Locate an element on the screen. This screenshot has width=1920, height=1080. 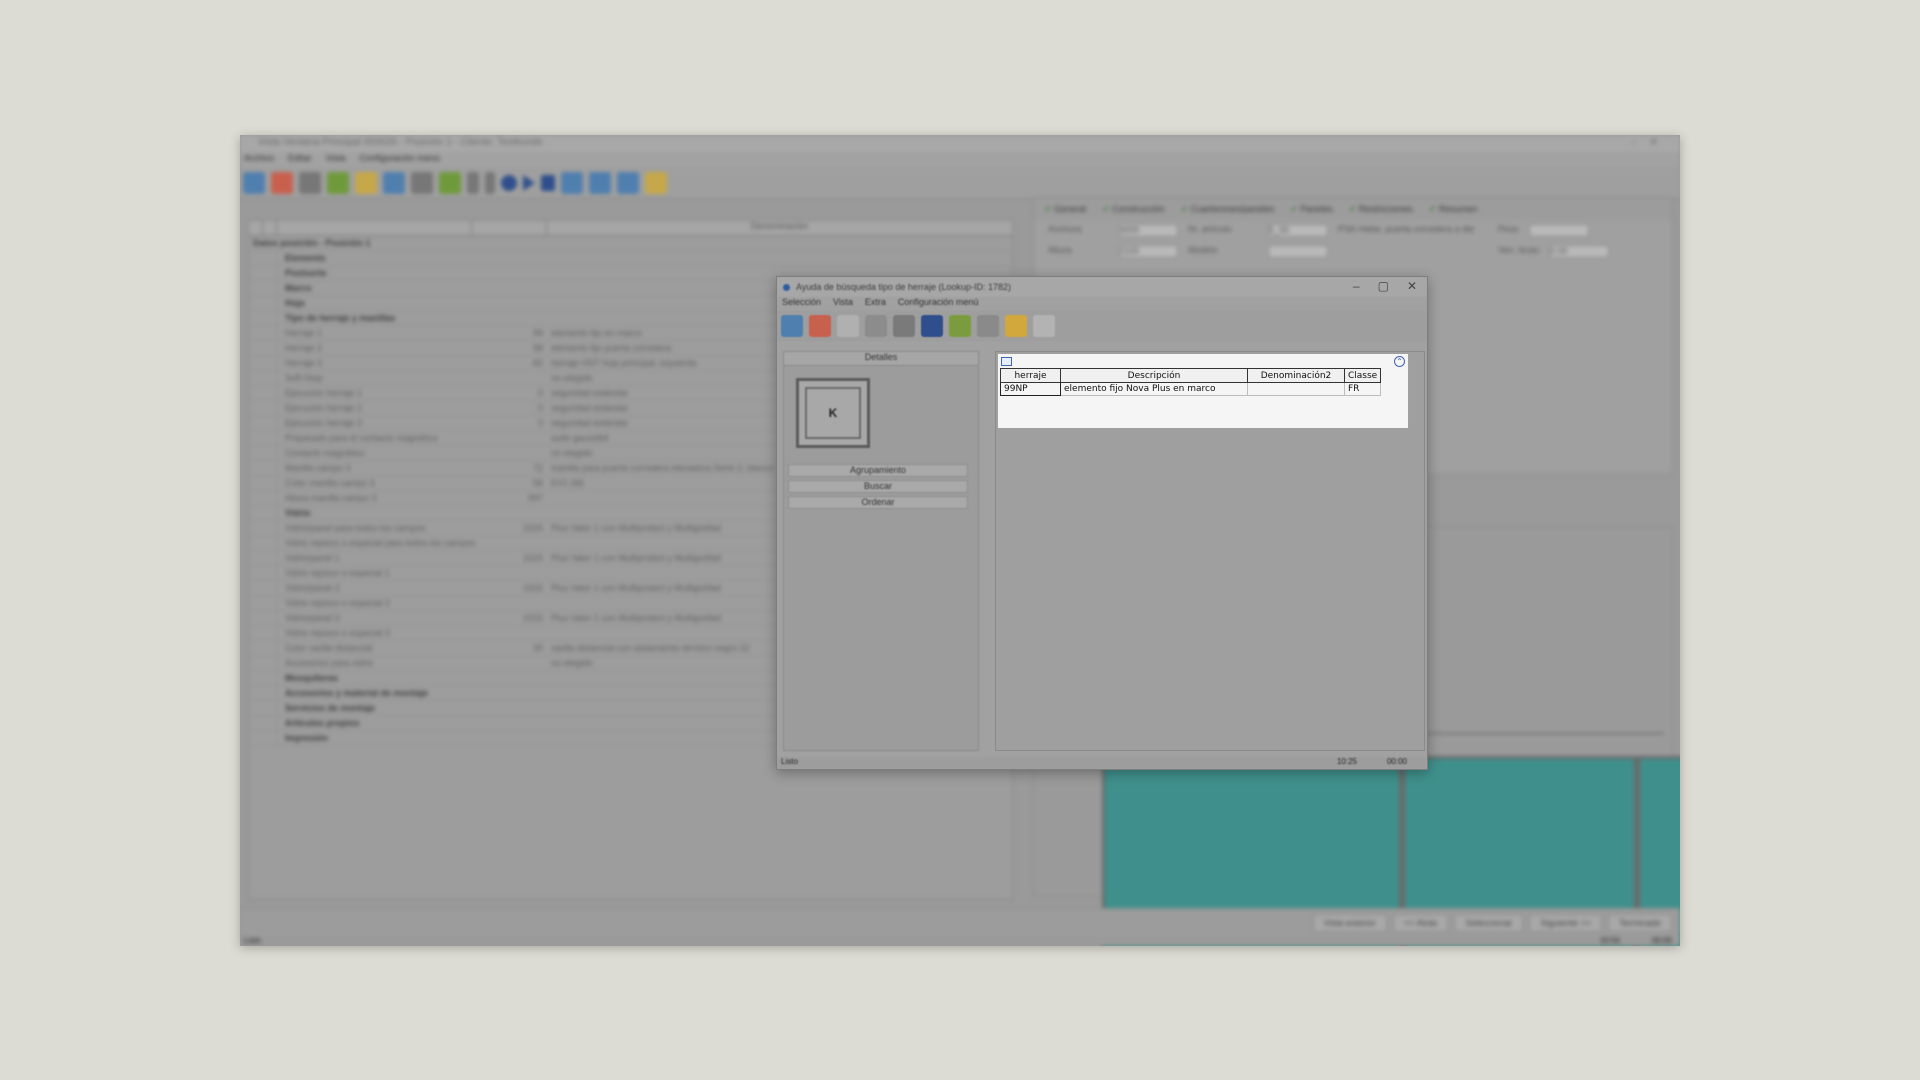
main-menu-item: Configuración menú is located at coordinates (399, 159).